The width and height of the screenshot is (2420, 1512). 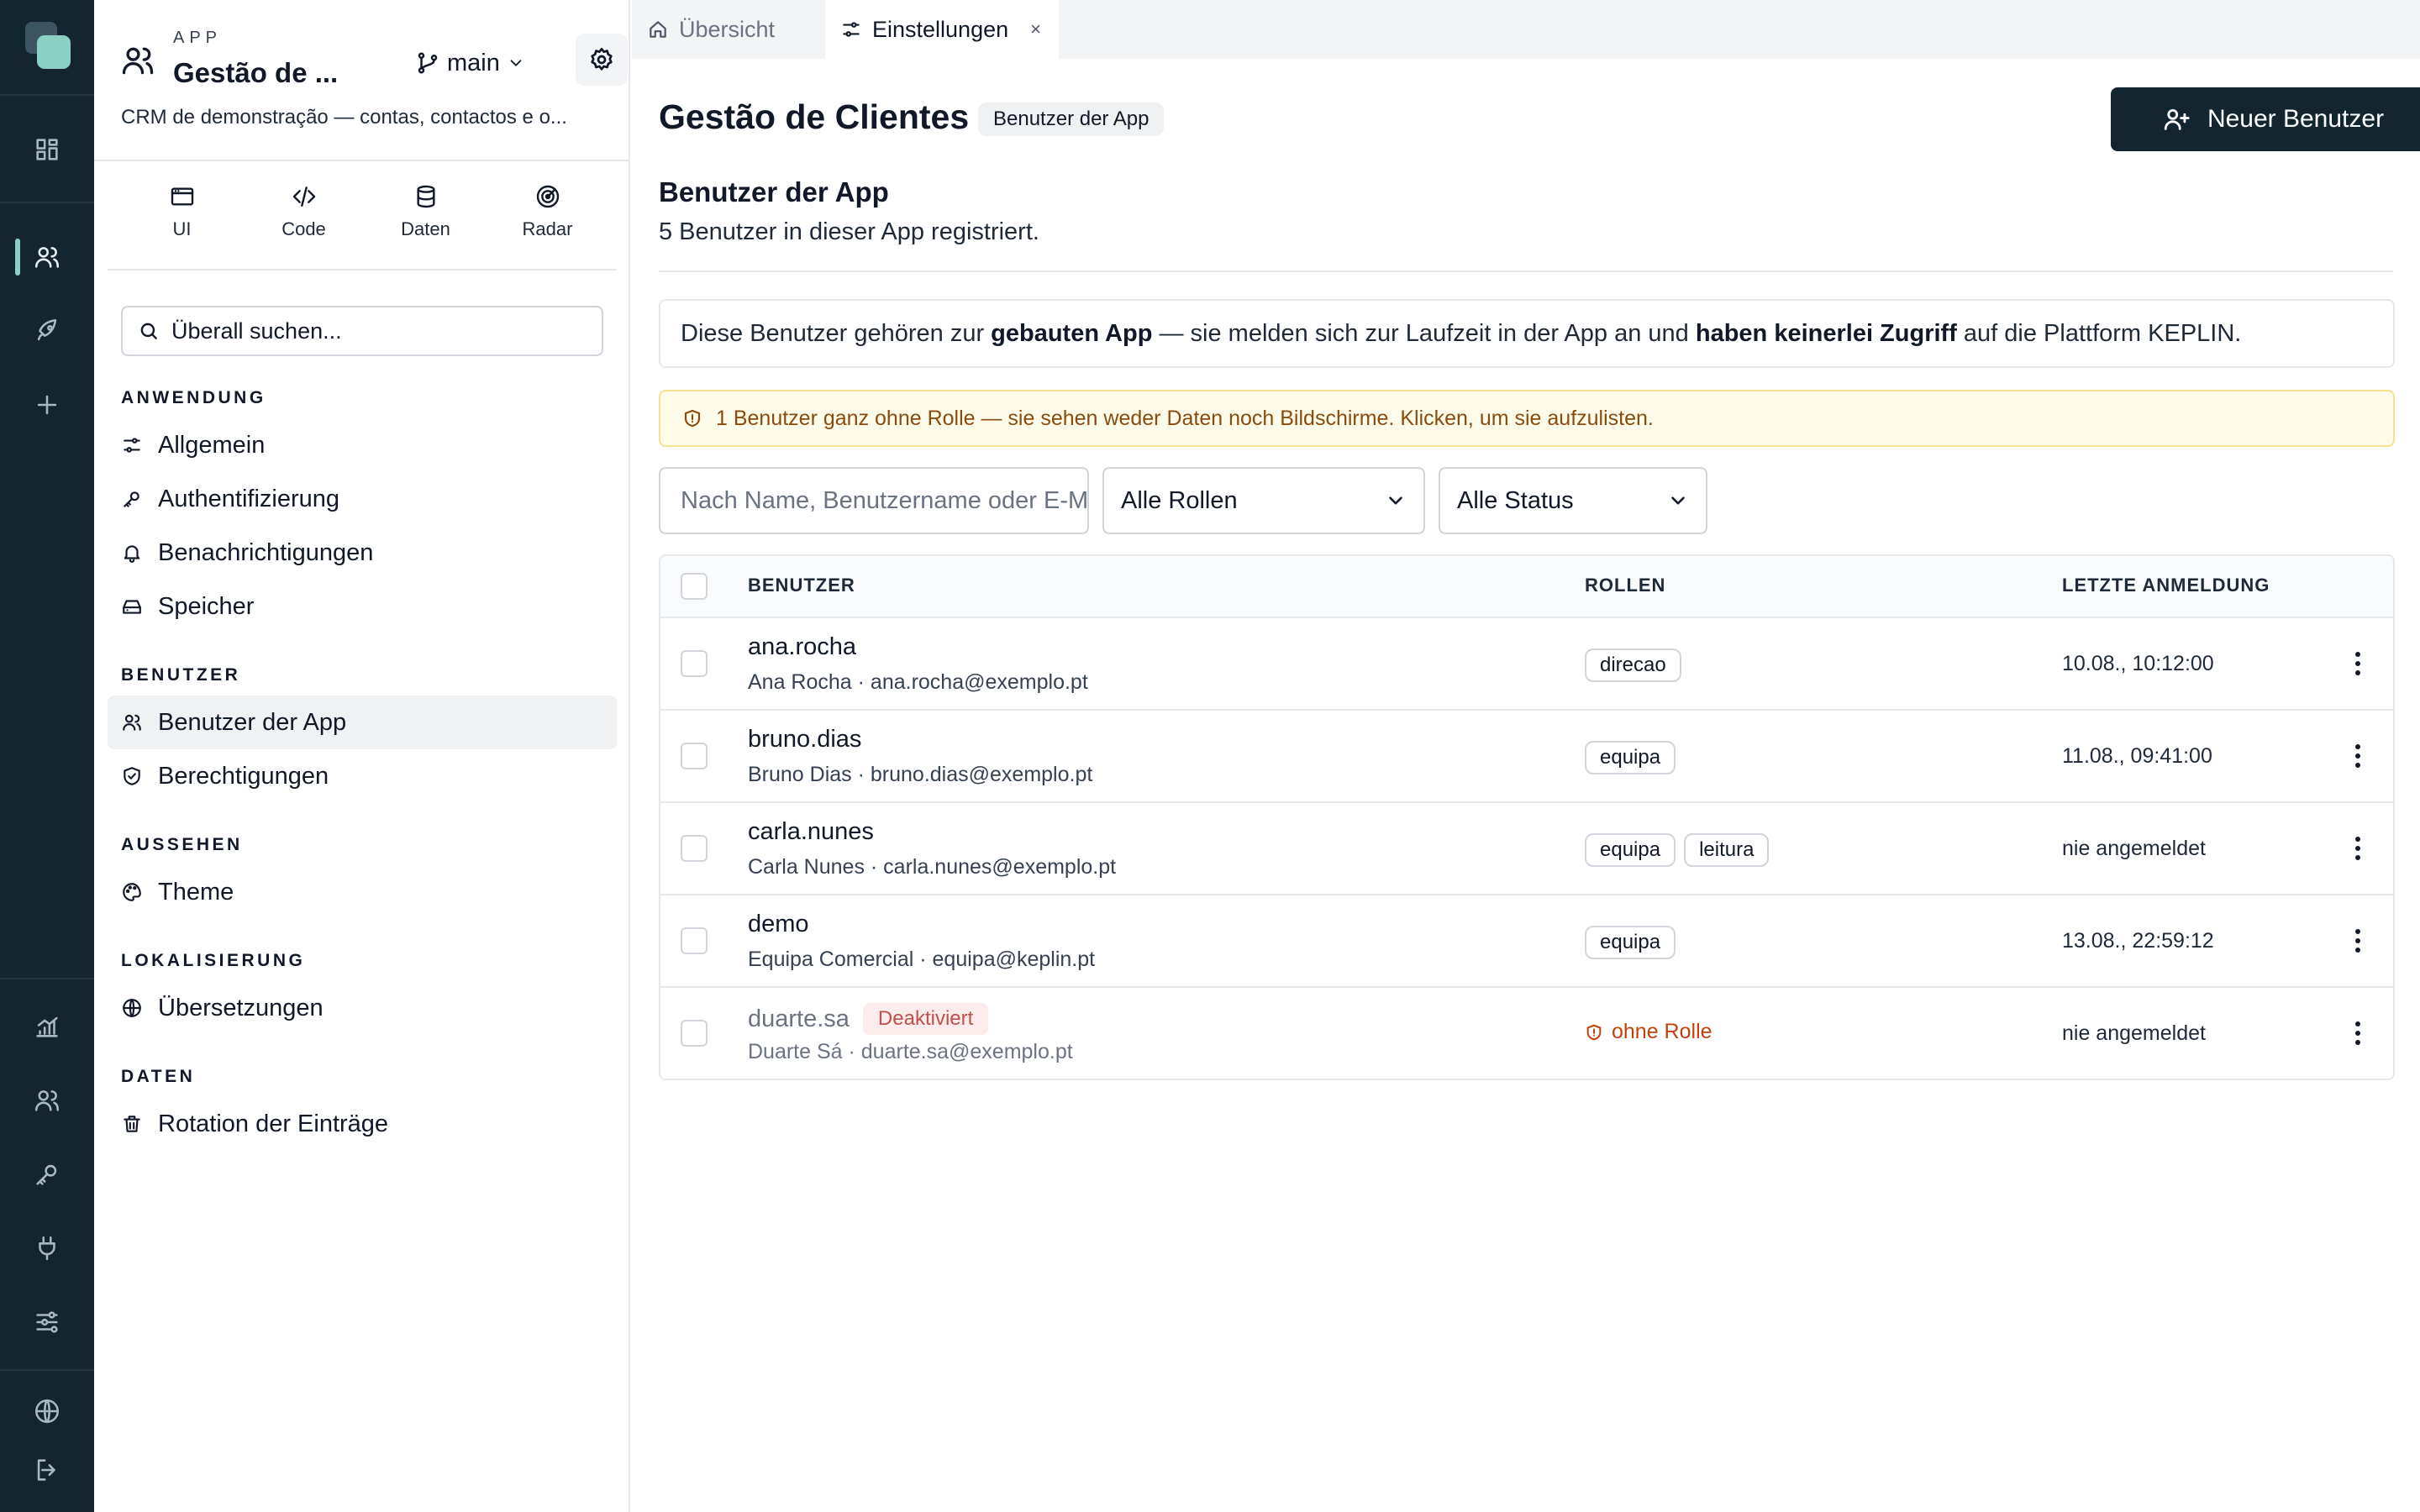 What do you see at coordinates (266, 552) in the screenshot?
I see `nav-label: Benachrichtigungen` at bounding box center [266, 552].